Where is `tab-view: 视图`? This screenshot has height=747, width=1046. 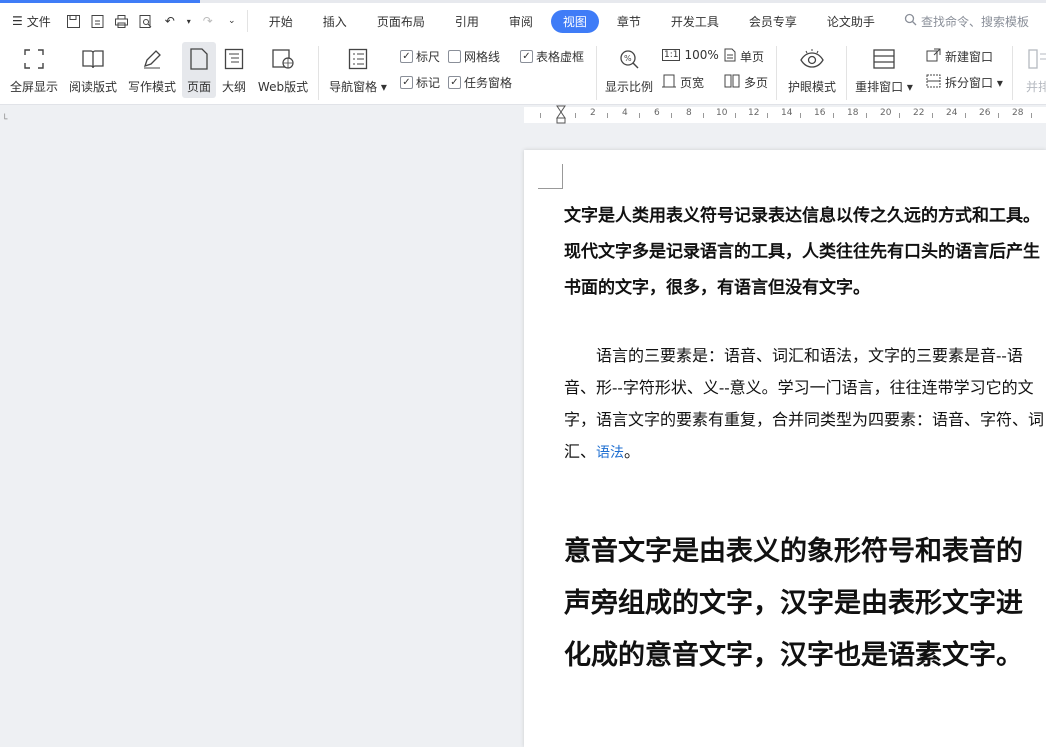
tab-view: 视图 is located at coordinates (574, 21).